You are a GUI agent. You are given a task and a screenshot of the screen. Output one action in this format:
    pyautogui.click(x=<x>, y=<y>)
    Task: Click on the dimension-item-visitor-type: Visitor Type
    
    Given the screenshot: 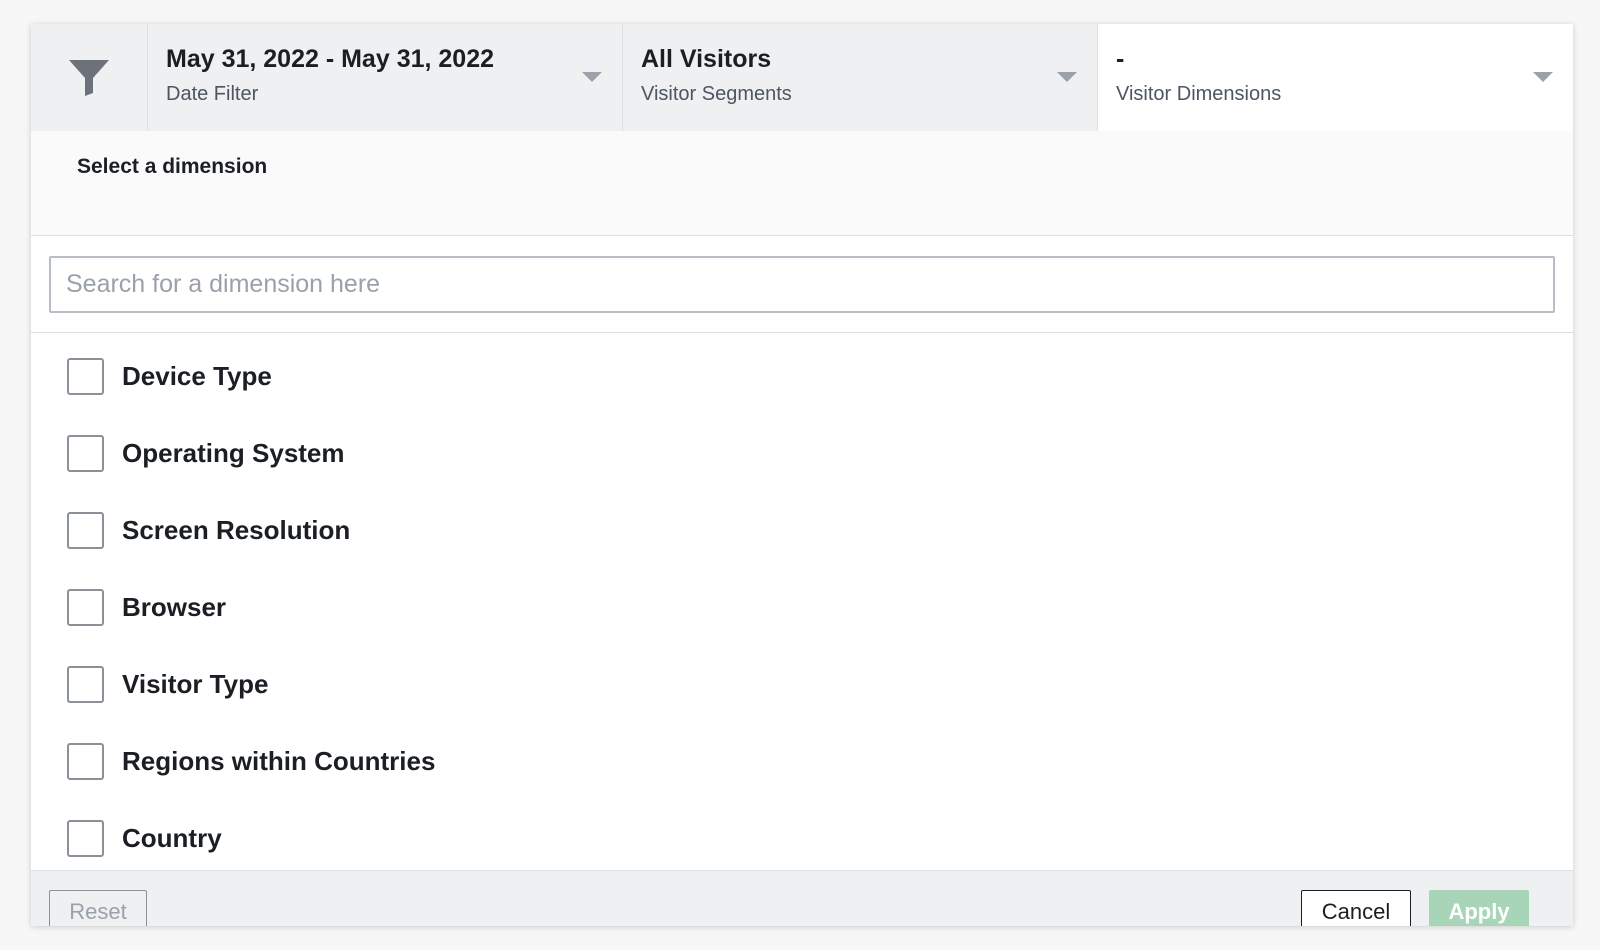 What is the action you would take?
    pyautogui.click(x=167, y=684)
    